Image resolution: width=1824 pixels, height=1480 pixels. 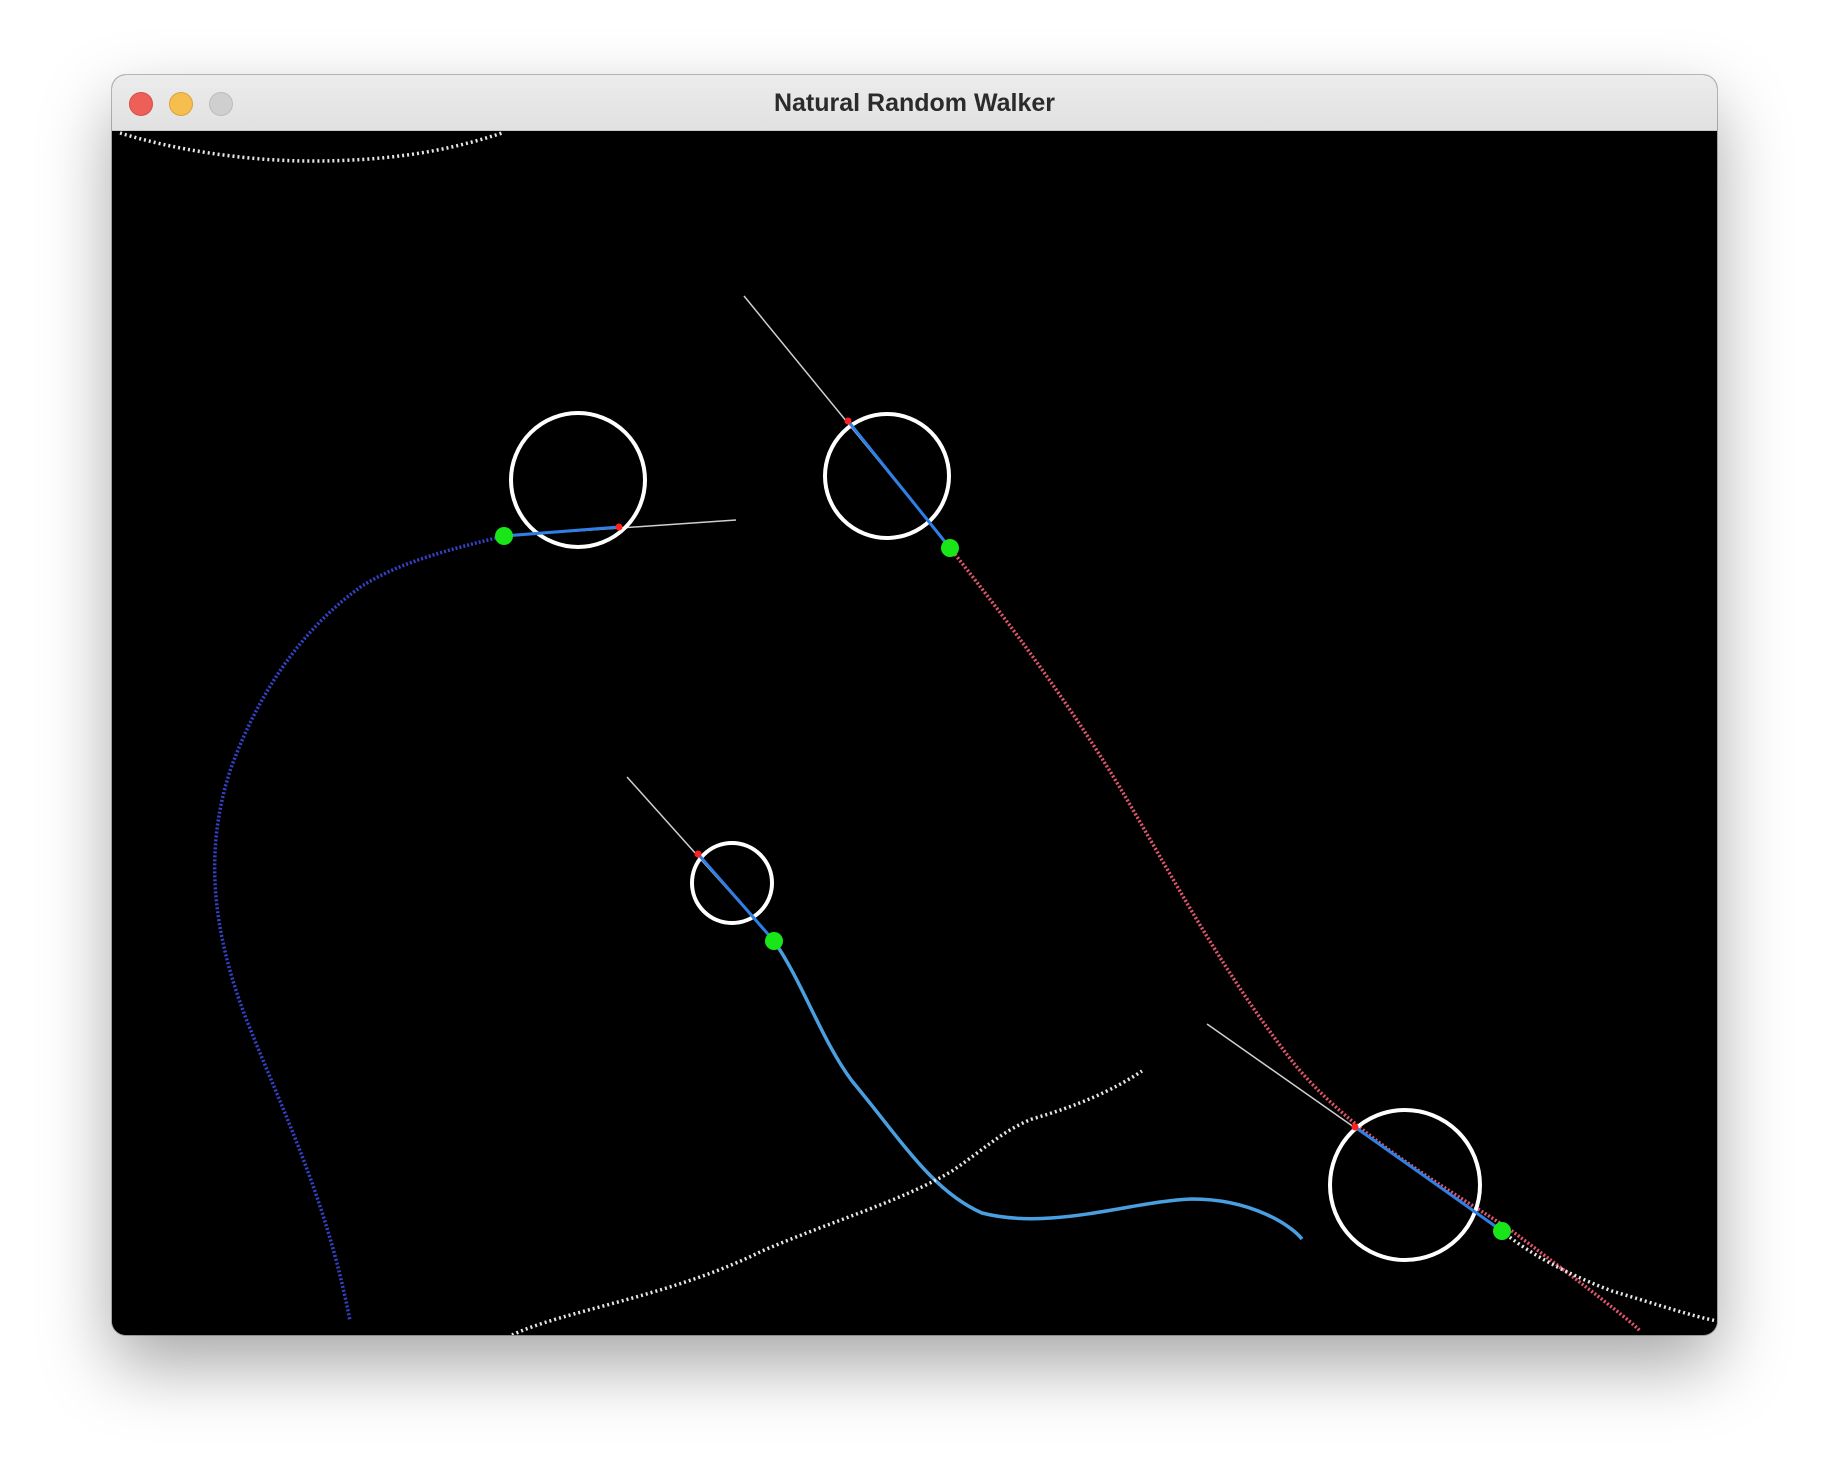 I want to click on title-bar: Natural Random Walker, so click(x=914, y=103).